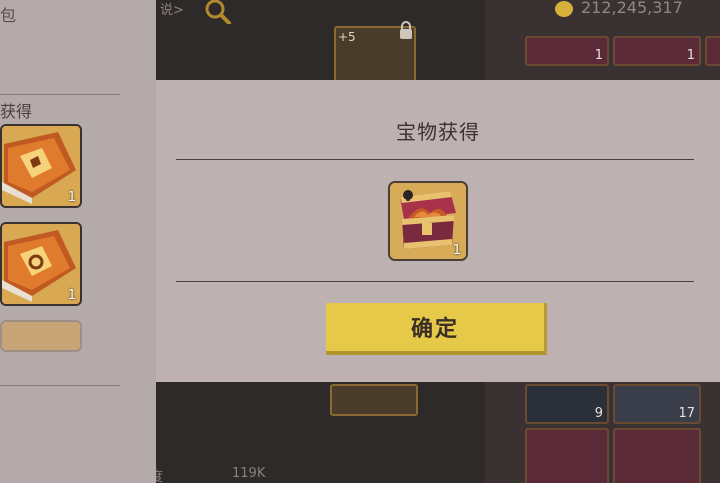 The height and width of the screenshot is (483, 720). Describe the element at coordinates (456, 250) in the screenshot. I see `reward-quantity: 1` at that location.